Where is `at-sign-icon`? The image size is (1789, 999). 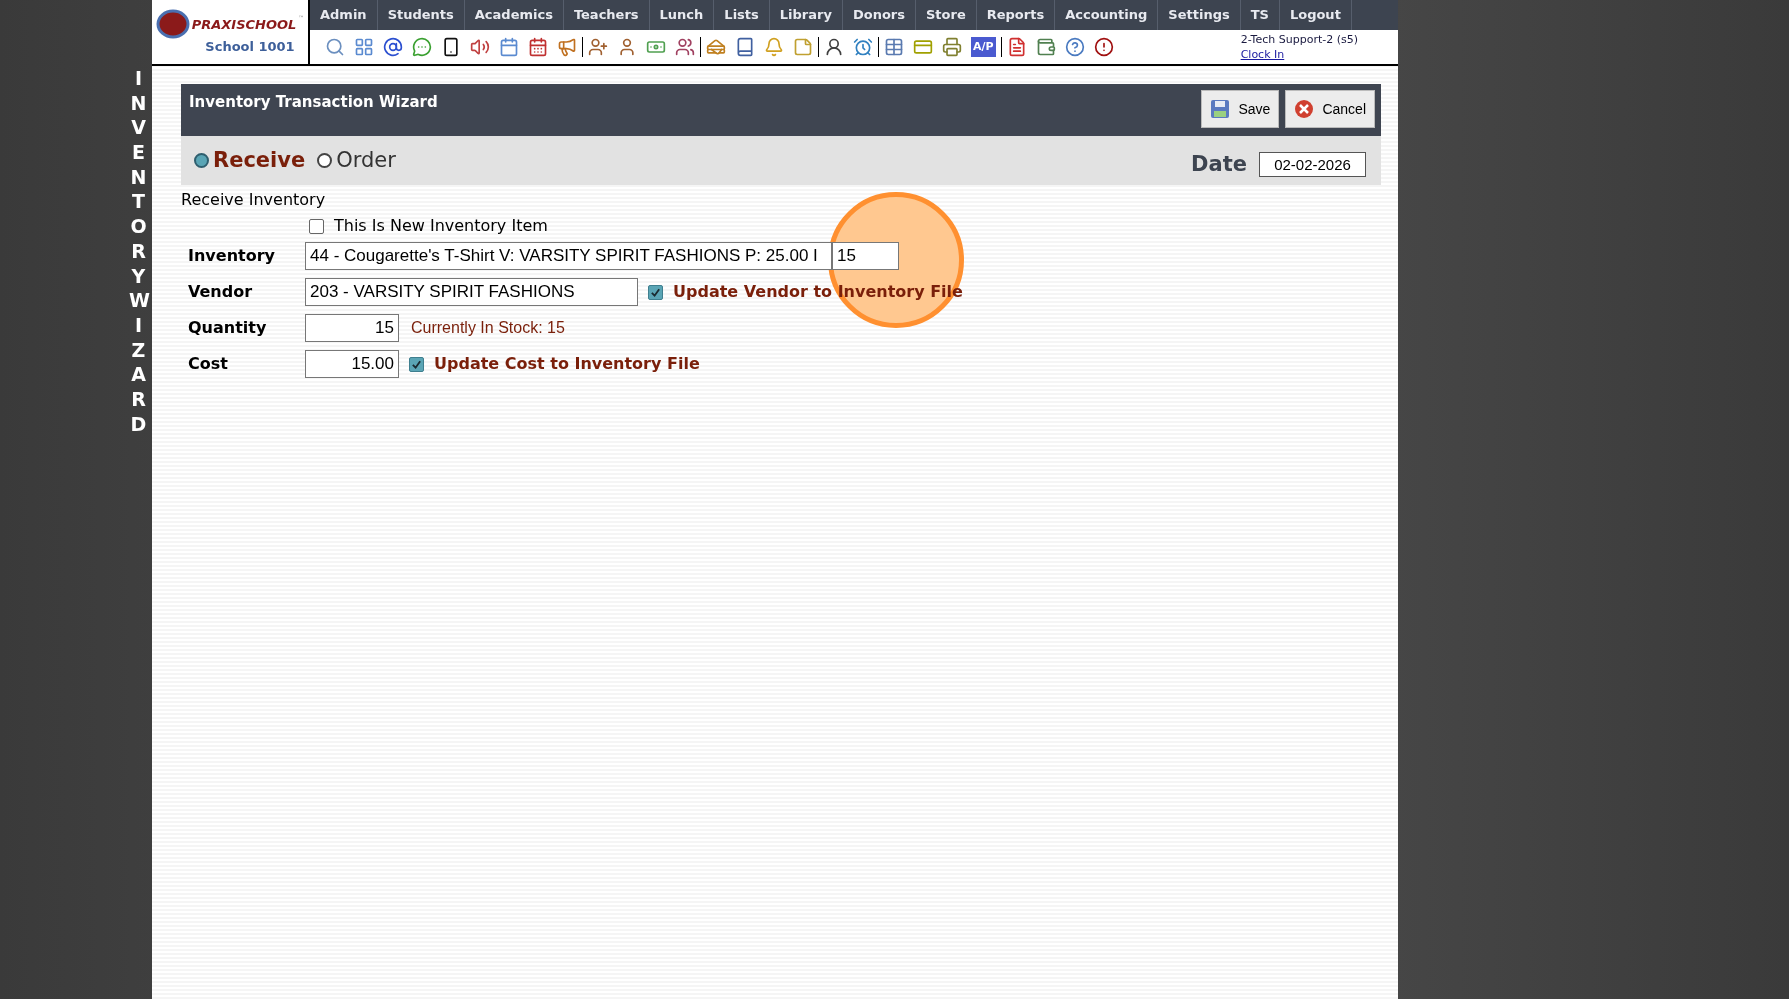
at-sign-icon is located at coordinates (393, 47).